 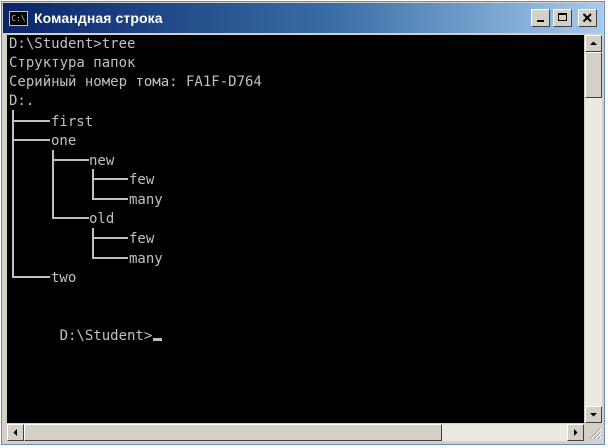 I want to click on tree-node-first: first, so click(x=72, y=122).